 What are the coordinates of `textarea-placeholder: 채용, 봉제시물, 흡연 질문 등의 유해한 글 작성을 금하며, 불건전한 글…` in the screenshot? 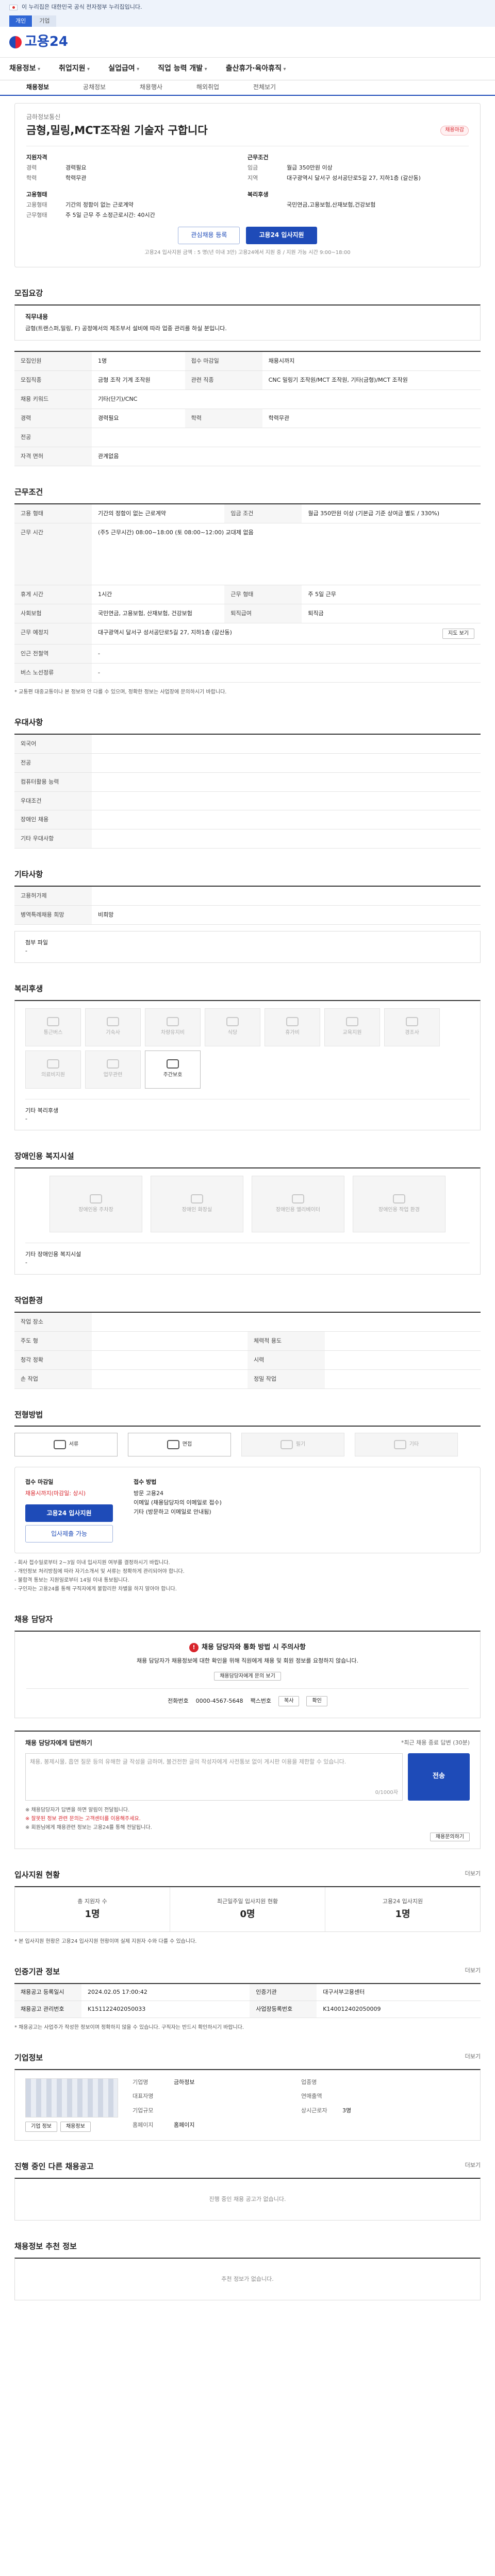 It's located at (188, 1761).